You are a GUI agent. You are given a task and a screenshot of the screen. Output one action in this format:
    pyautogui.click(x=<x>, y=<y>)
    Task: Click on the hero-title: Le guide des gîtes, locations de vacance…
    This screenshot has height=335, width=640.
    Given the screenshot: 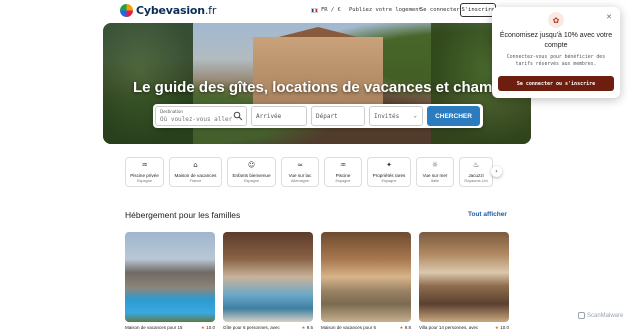 What is the action you would take?
    pyautogui.click(x=332, y=87)
    